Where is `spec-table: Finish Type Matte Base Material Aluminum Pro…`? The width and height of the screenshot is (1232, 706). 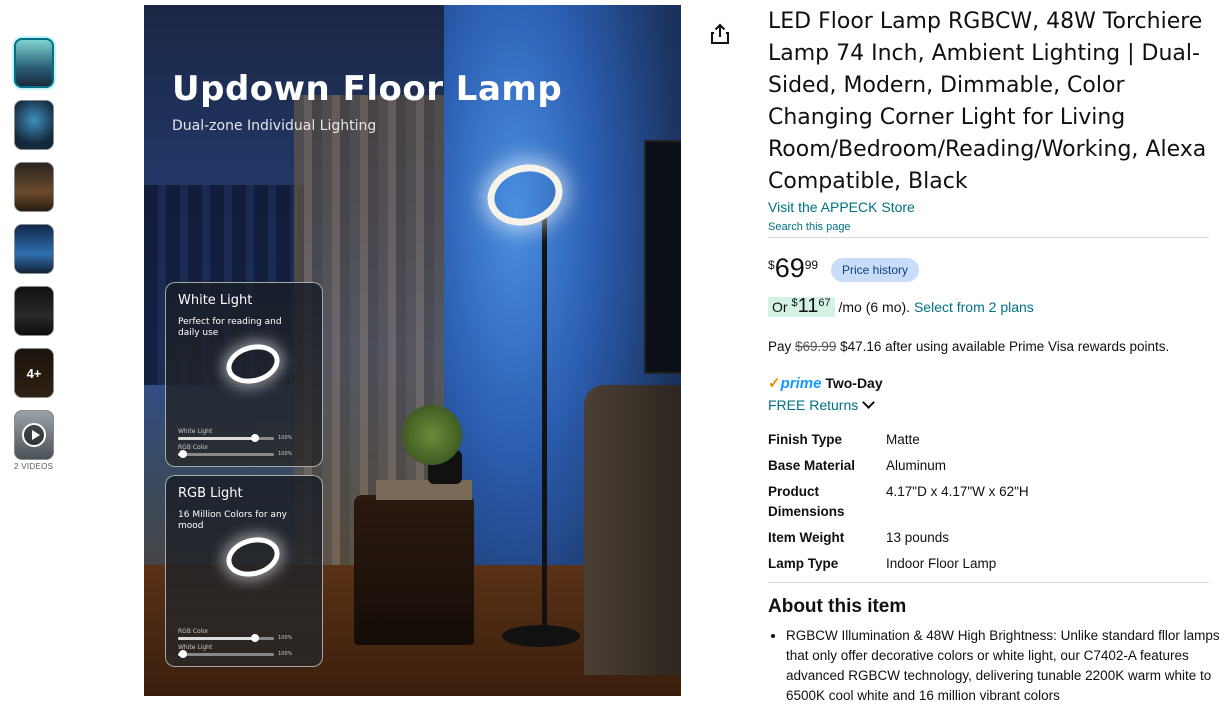
spec-table: Finish Type Matte Base Material Aluminum Pro… is located at coordinates (988, 505).